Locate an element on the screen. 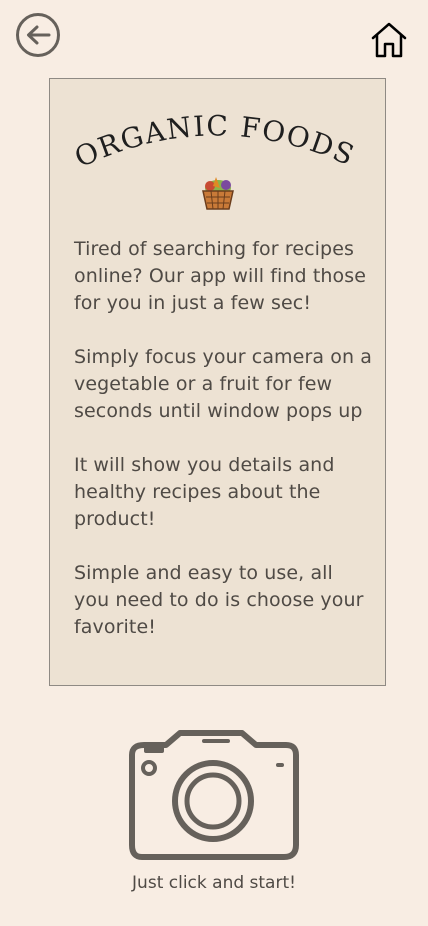  card-title: ORGANIC FOODS is located at coordinates (215, 141).